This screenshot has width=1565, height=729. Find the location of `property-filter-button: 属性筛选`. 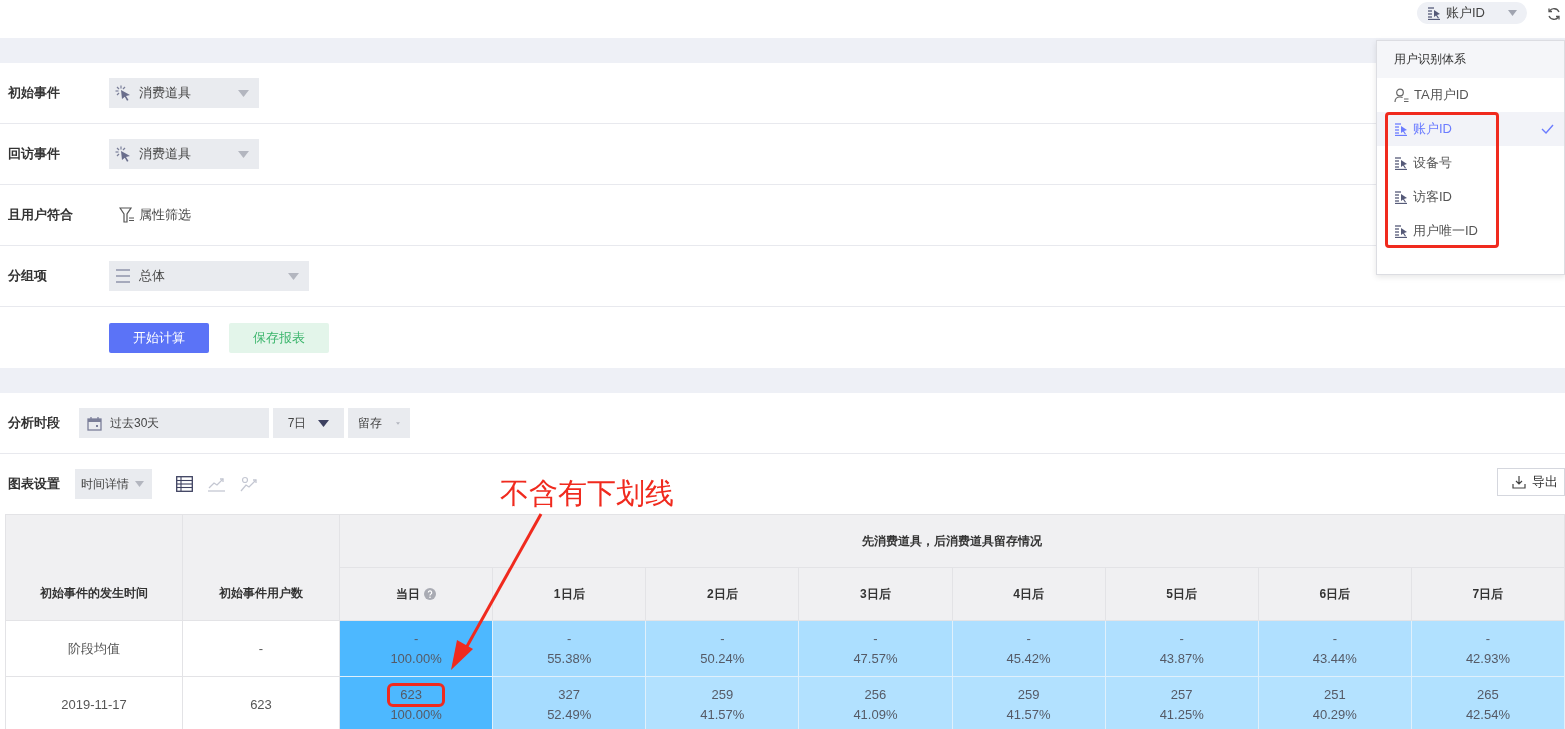

property-filter-button: 属性筛选 is located at coordinates (155, 215).